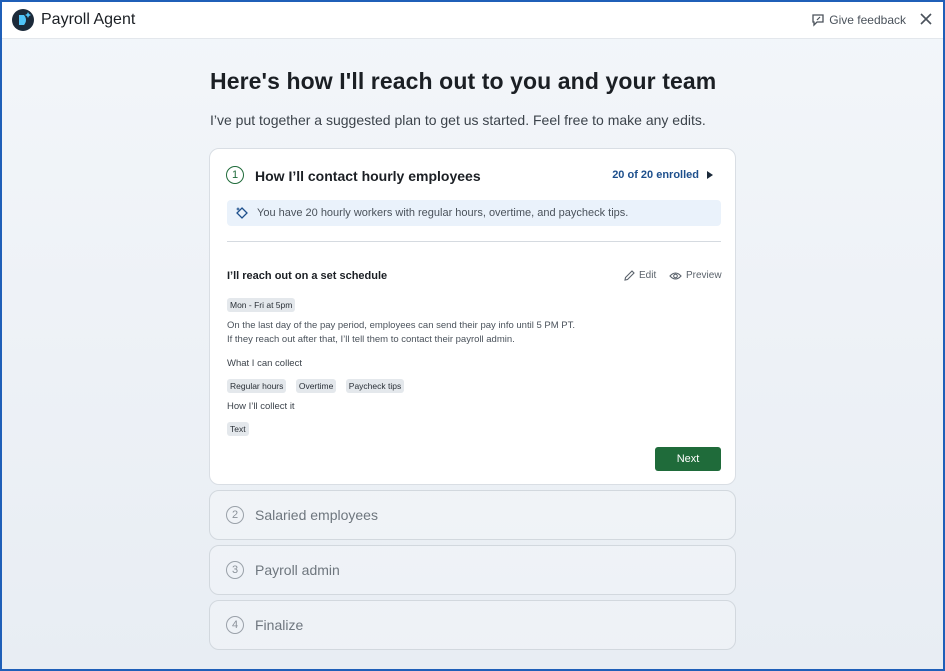  What do you see at coordinates (472, 570) in the screenshot?
I see `step-card-payroll-admin: 3 Payroll admin` at bounding box center [472, 570].